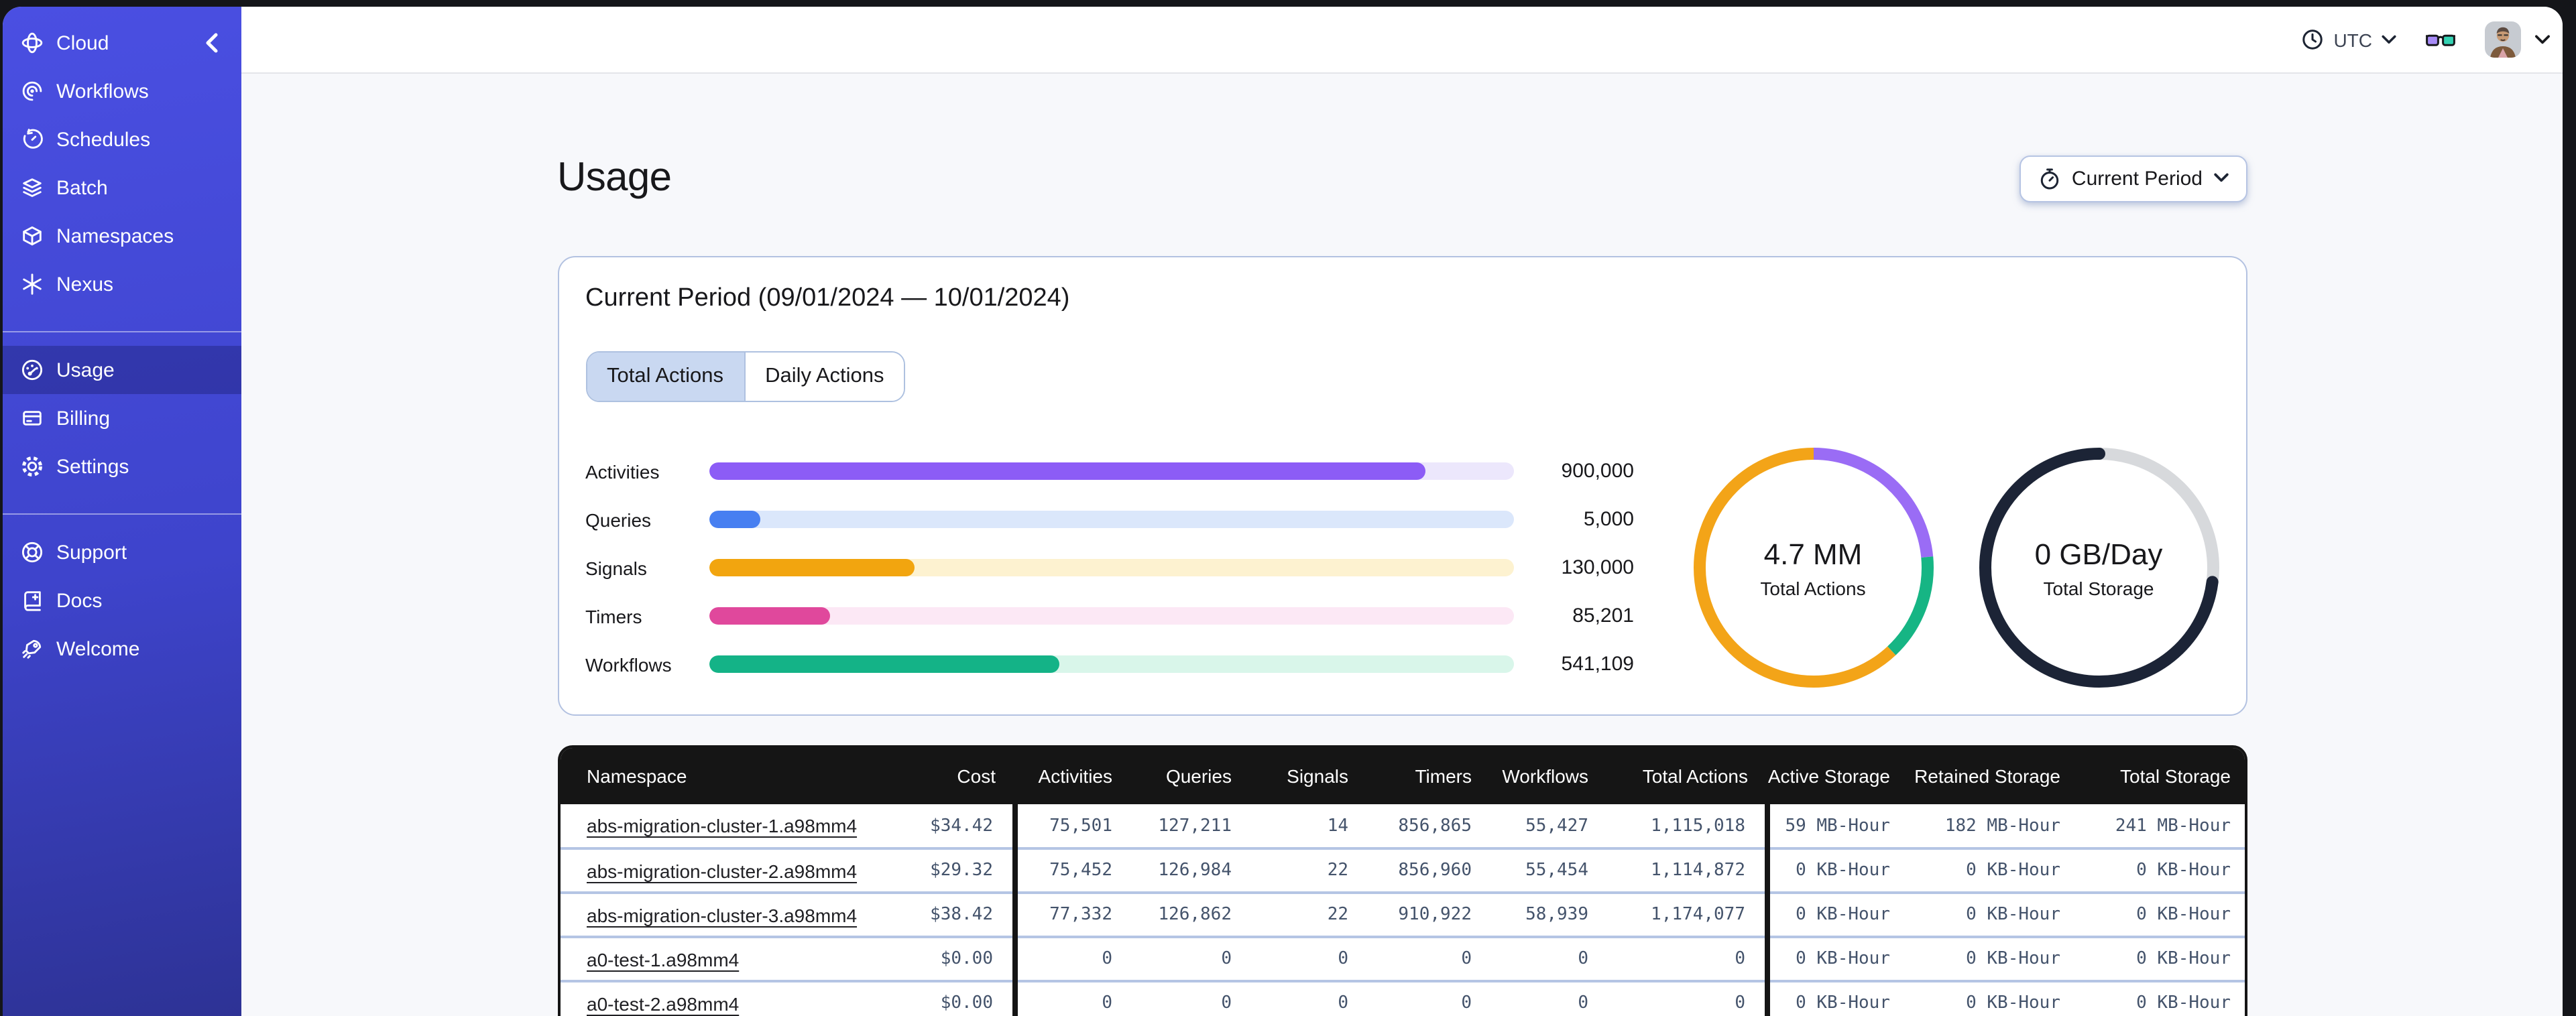 The image size is (2576, 1016). What do you see at coordinates (1190, 914) in the screenshot?
I see `table-cell: 126,862` at bounding box center [1190, 914].